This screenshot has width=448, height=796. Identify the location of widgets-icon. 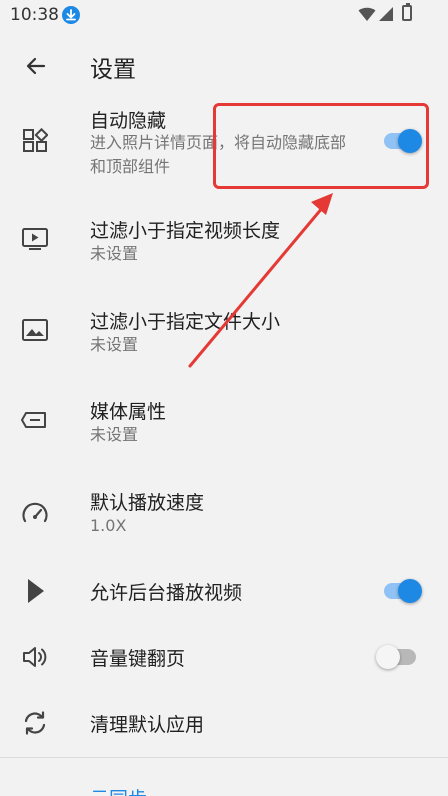
(35, 141).